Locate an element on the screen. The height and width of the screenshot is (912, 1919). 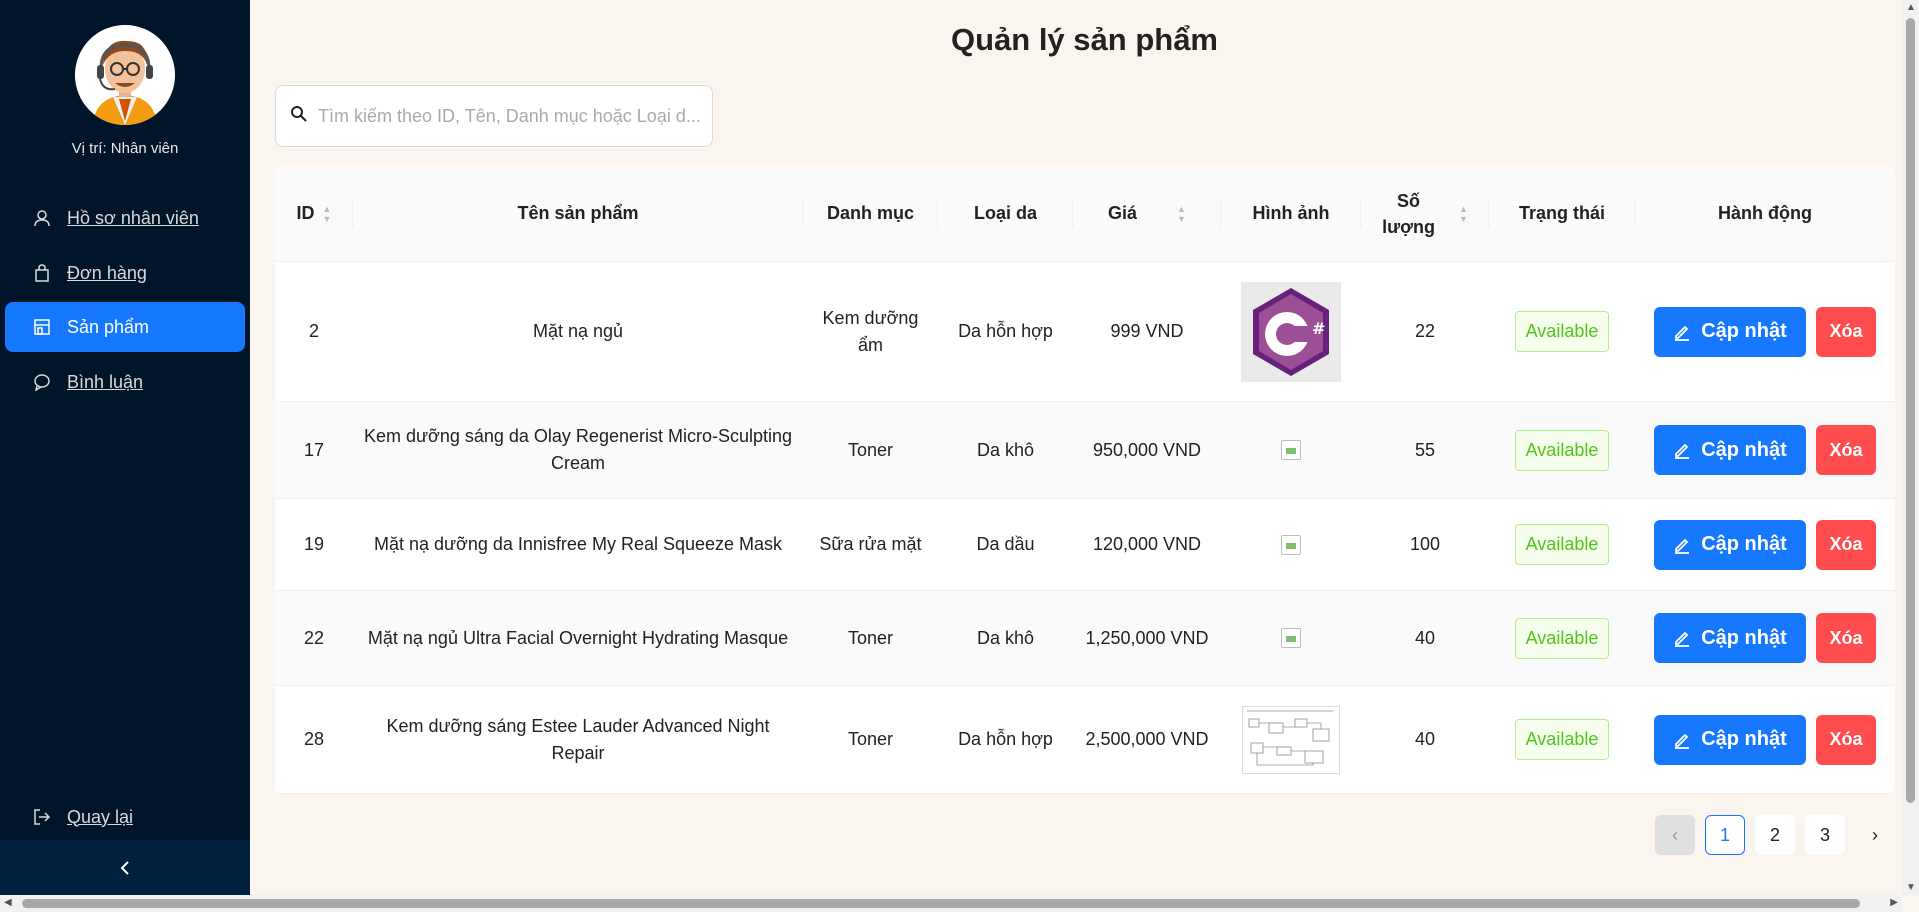
sidebar-item-label: Hồ sơ nhân viên is located at coordinates (133, 217).